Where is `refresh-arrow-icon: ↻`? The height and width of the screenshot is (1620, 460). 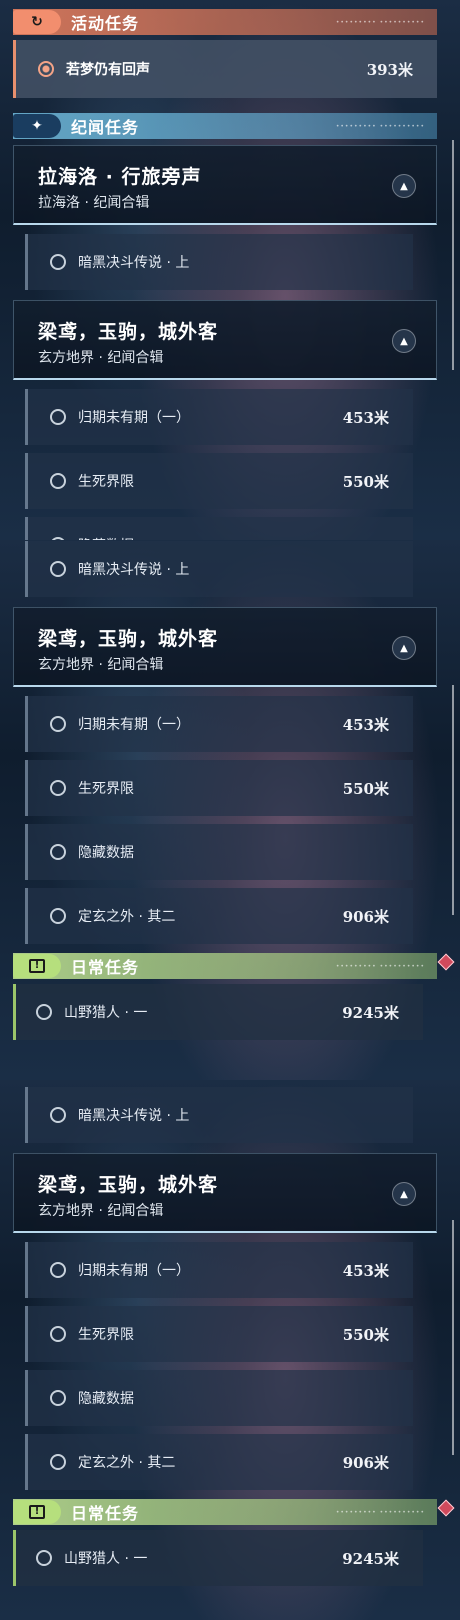
refresh-arrow-icon: ↻ is located at coordinates (37, 22).